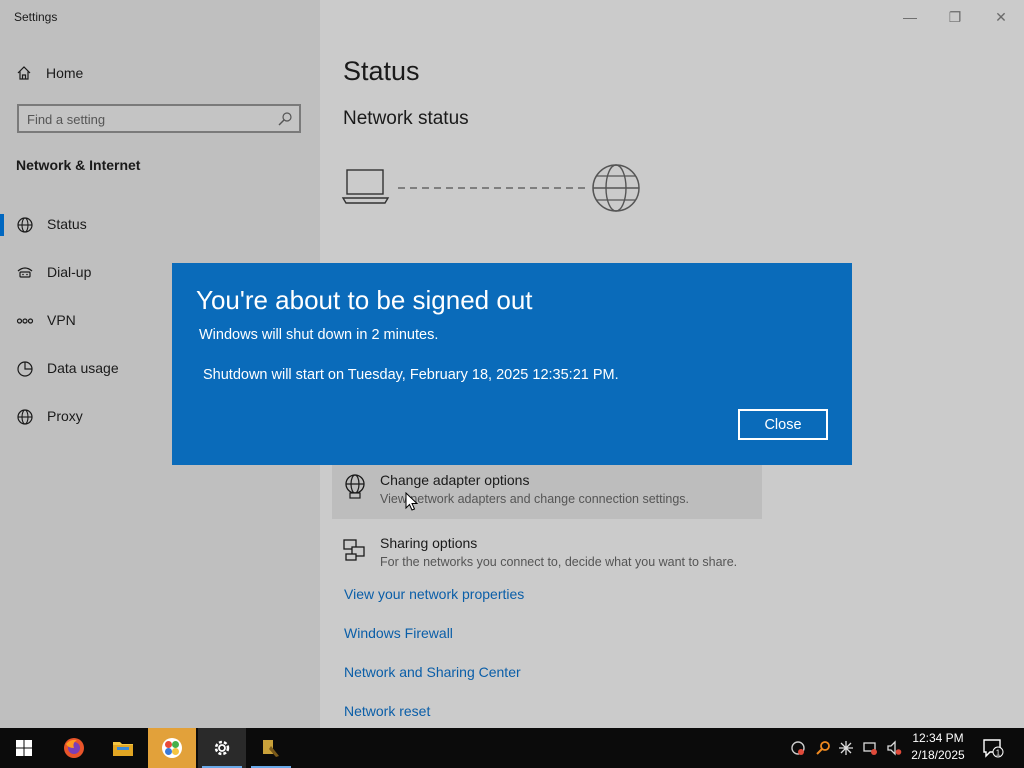  Describe the element at coordinates (406, 118) in the screenshot. I see `section-heading: Network status` at that location.